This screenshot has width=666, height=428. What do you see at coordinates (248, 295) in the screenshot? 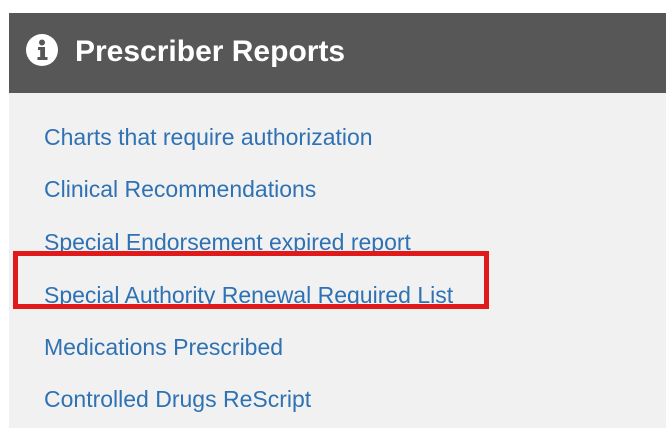
I see `report-link-special-authority-renewal: Special Authority Renewal Required List` at bounding box center [248, 295].